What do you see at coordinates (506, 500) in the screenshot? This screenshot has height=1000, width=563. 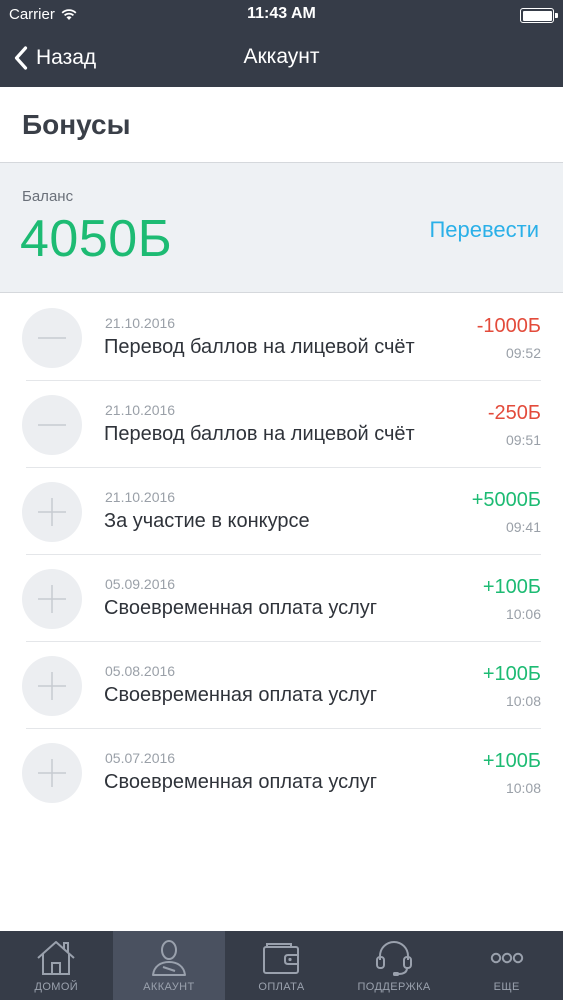 I see `transaction-amount: +5000Б` at bounding box center [506, 500].